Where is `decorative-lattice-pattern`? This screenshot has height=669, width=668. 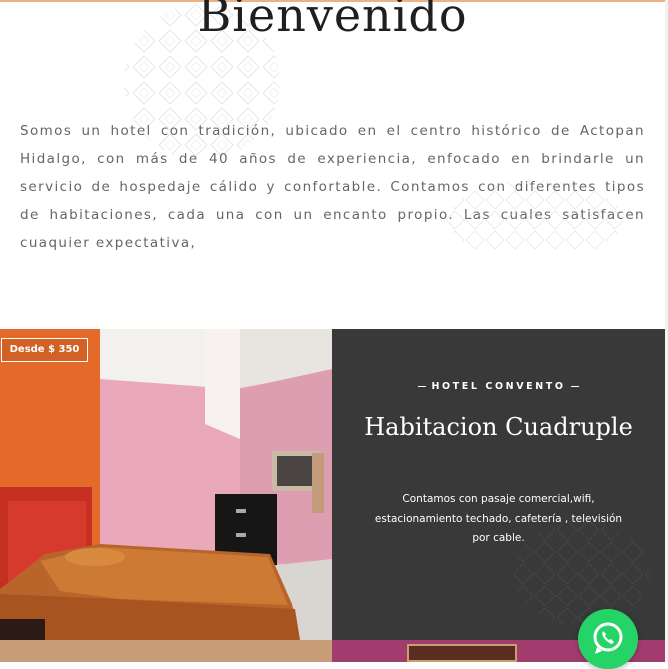
decorative-lattice-pattern is located at coordinates (535, 215).